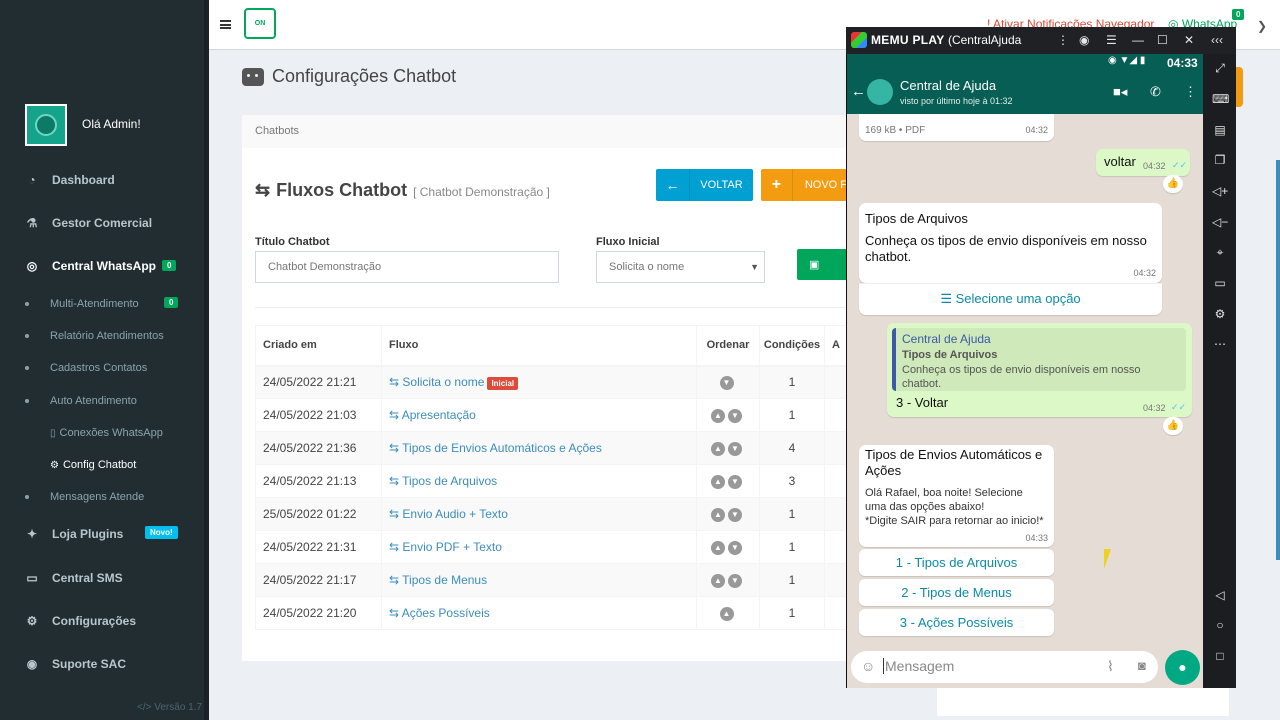 The height and width of the screenshot is (720, 1280). I want to click on sidebar-sub-auto-atendimento: Auto Atendimento, so click(102, 401).